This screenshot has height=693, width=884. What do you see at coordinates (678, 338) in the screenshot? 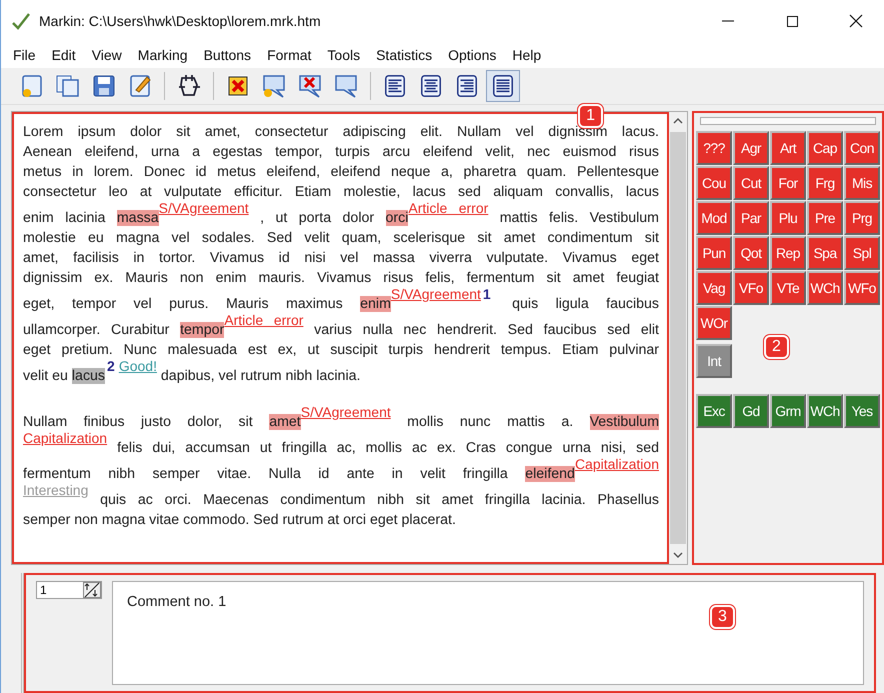
I see `scrollbar` at bounding box center [678, 338].